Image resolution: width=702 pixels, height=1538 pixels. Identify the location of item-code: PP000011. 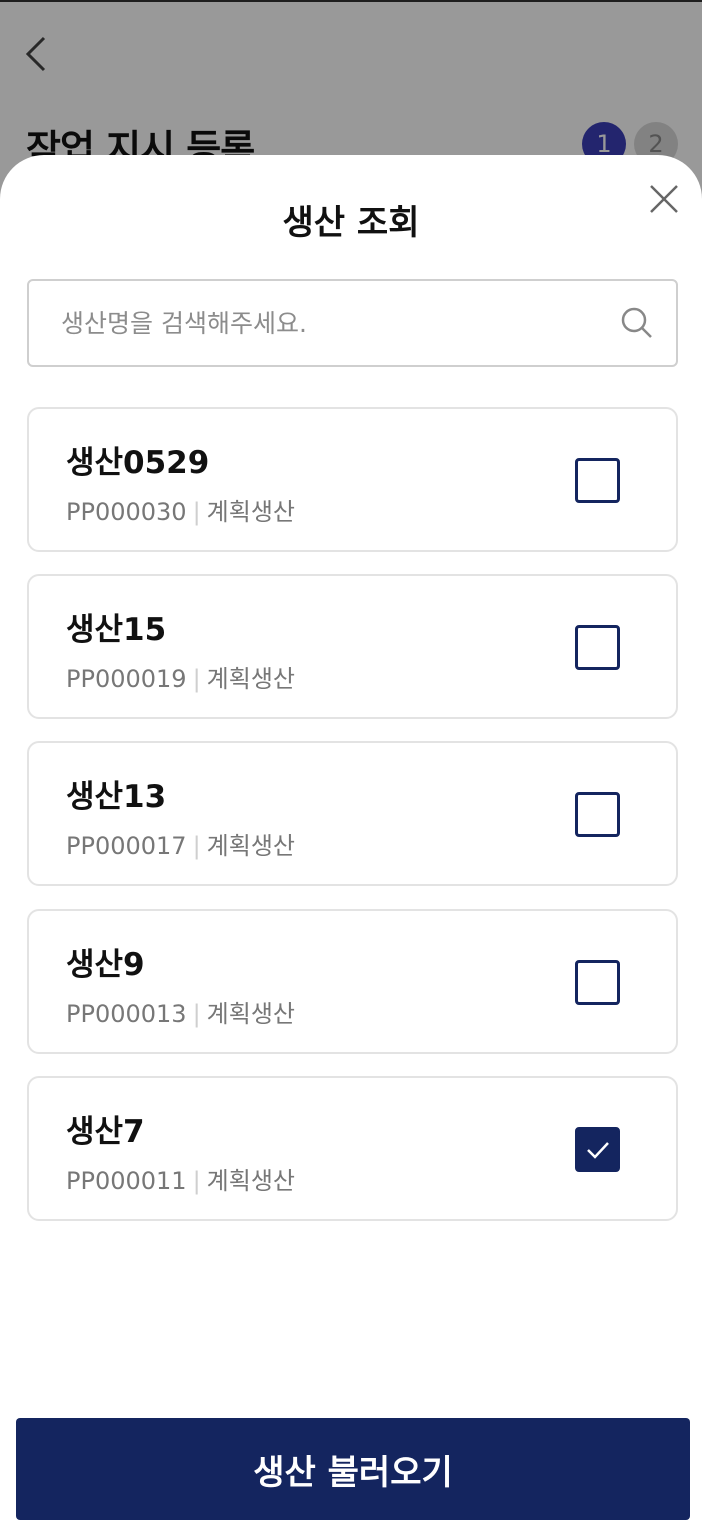
(126, 1181).